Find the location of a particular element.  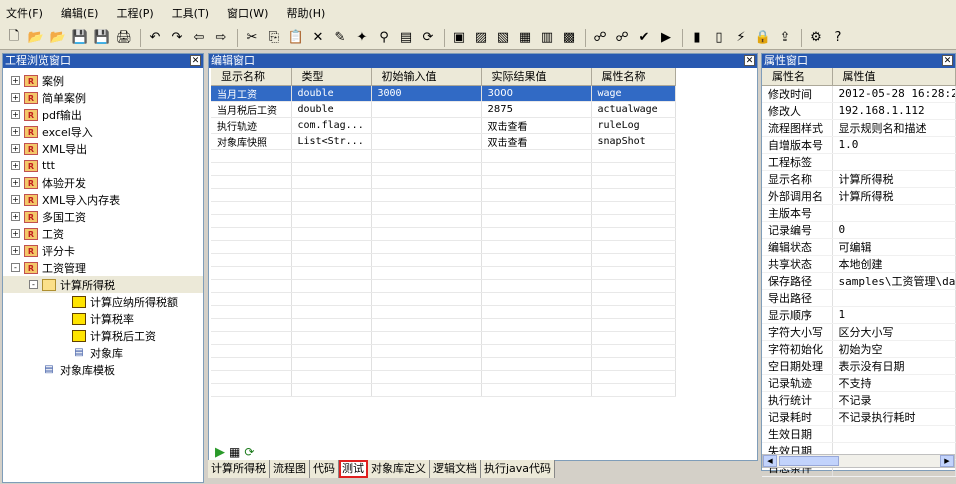

tree-item: + R 多国工资 is located at coordinates (103, 216).